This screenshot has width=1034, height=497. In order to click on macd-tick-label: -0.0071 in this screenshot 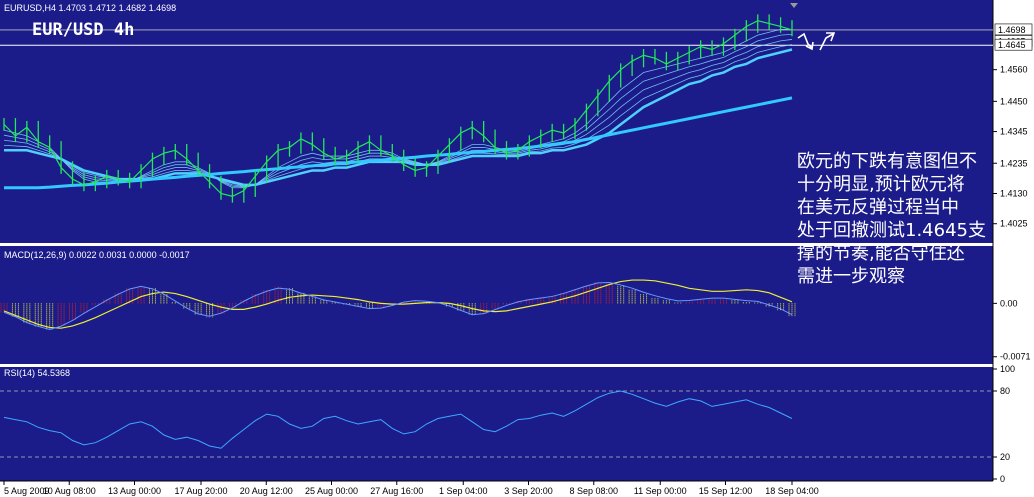, I will do `click(1015, 357)`.